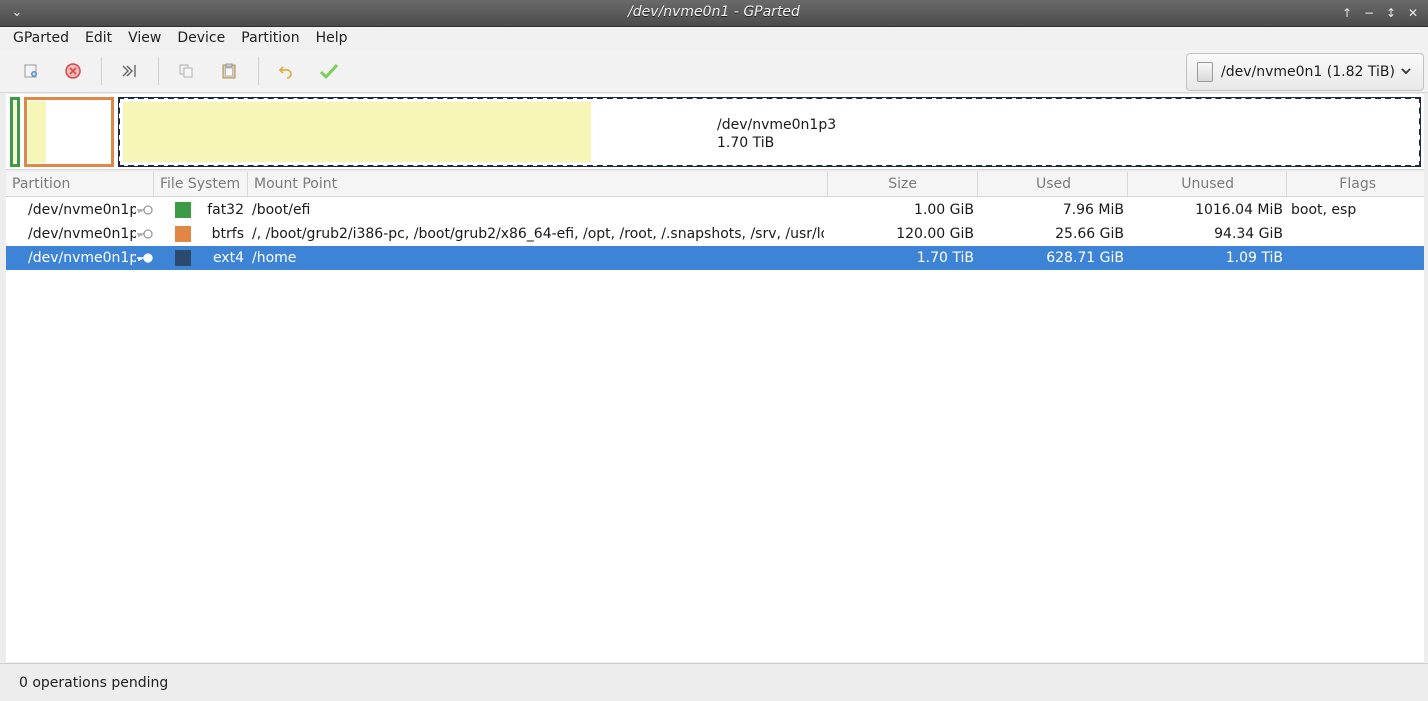 This screenshot has height=701, width=1428. I want to click on undo-button, so click(286, 71).